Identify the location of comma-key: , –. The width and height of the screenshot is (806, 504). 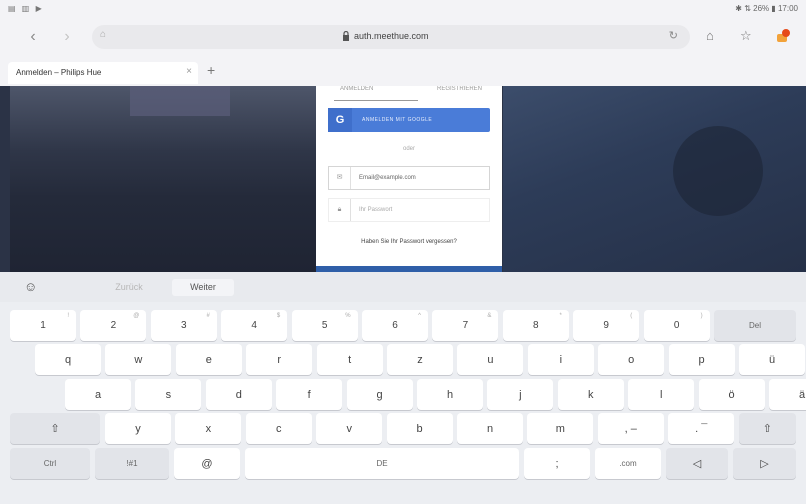
(630, 428).